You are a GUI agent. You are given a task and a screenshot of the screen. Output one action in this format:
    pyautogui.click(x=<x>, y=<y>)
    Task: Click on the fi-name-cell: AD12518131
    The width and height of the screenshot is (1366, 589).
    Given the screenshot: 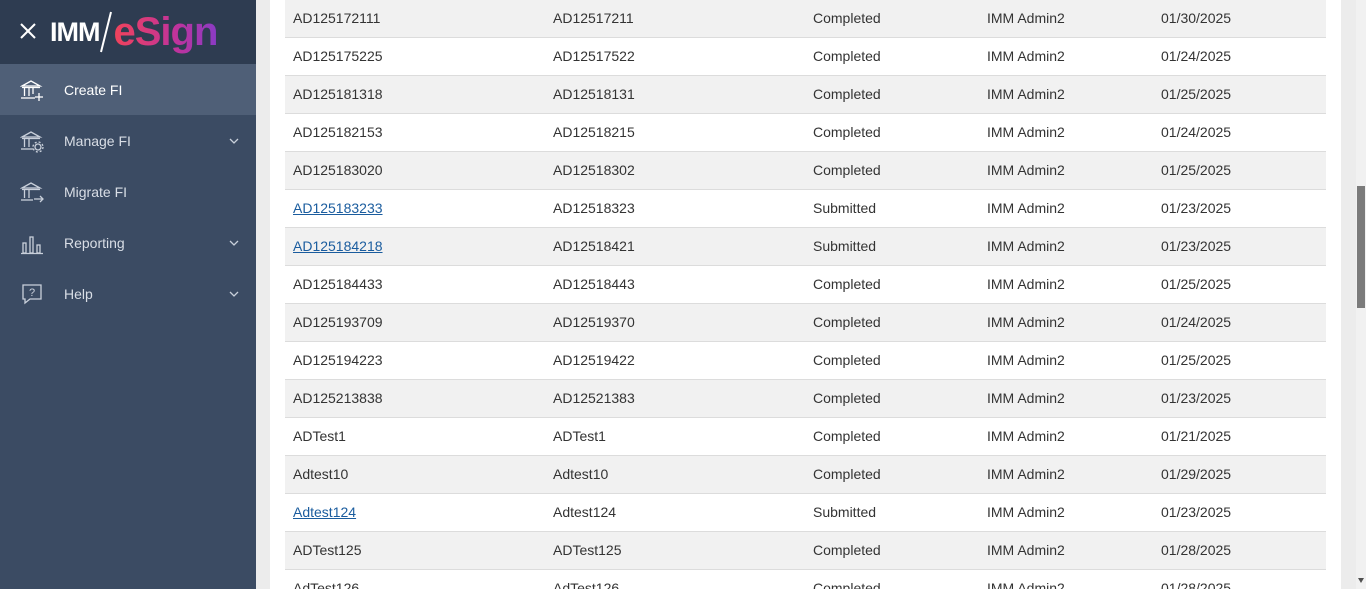 What is the action you would take?
    pyautogui.click(x=594, y=94)
    